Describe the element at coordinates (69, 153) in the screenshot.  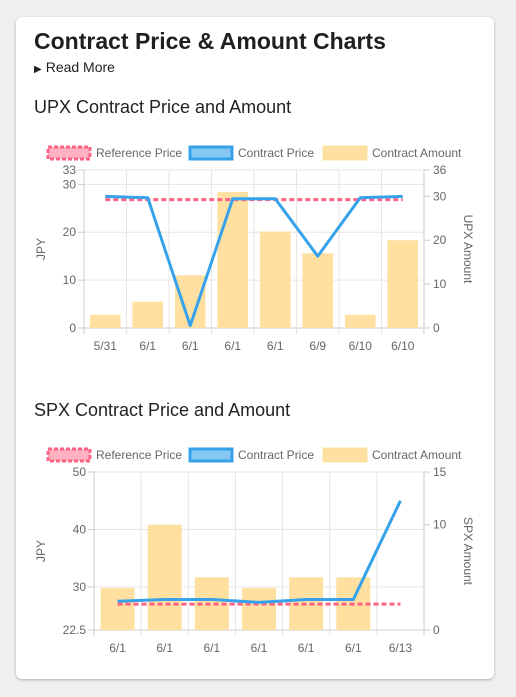
I see `upx-legend-reference-price-swatch` at that location.